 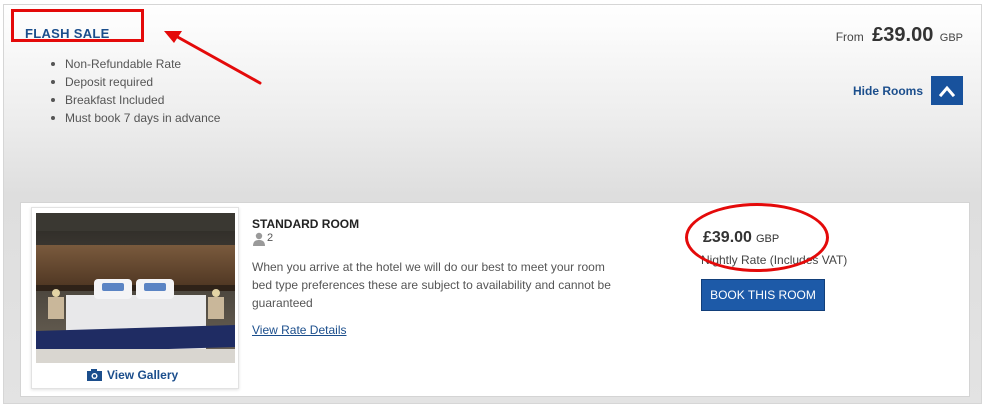 What do you see at coordinates (270, 238) in the screenshot?
I see `occupancy-count: 2` at bounding box center [270, 238].